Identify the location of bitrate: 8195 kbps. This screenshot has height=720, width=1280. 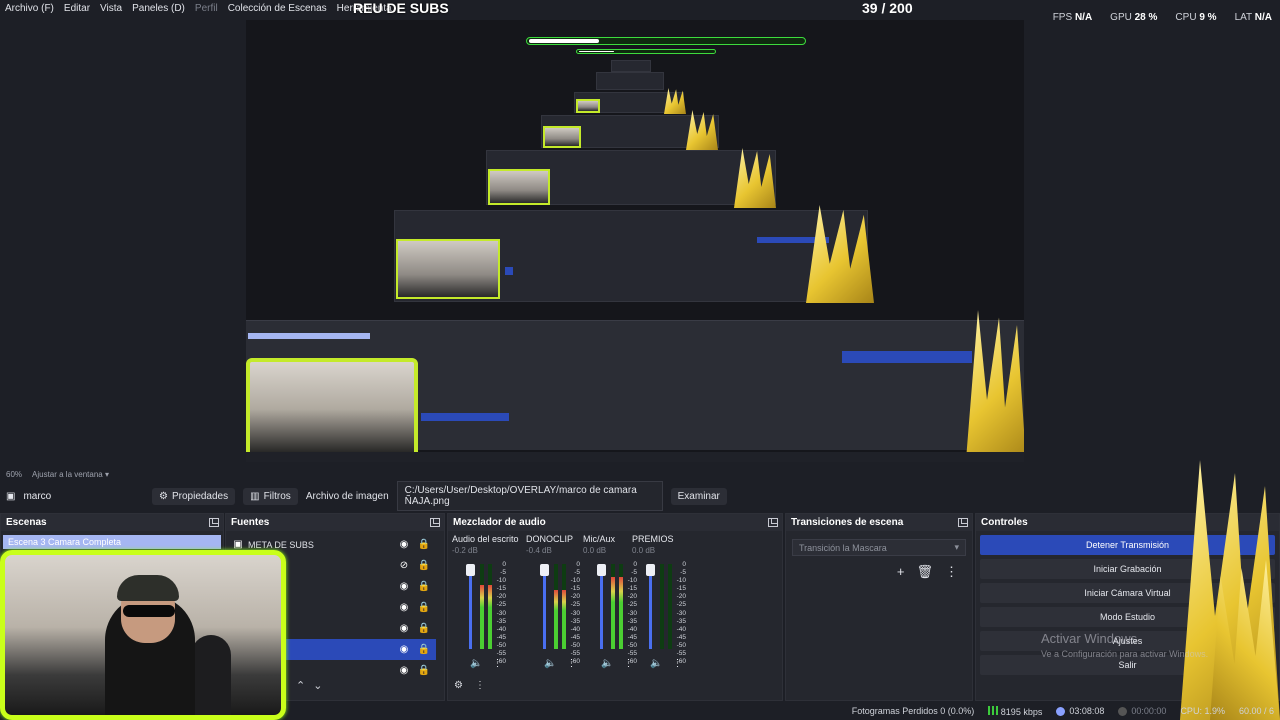
(1015, 711).